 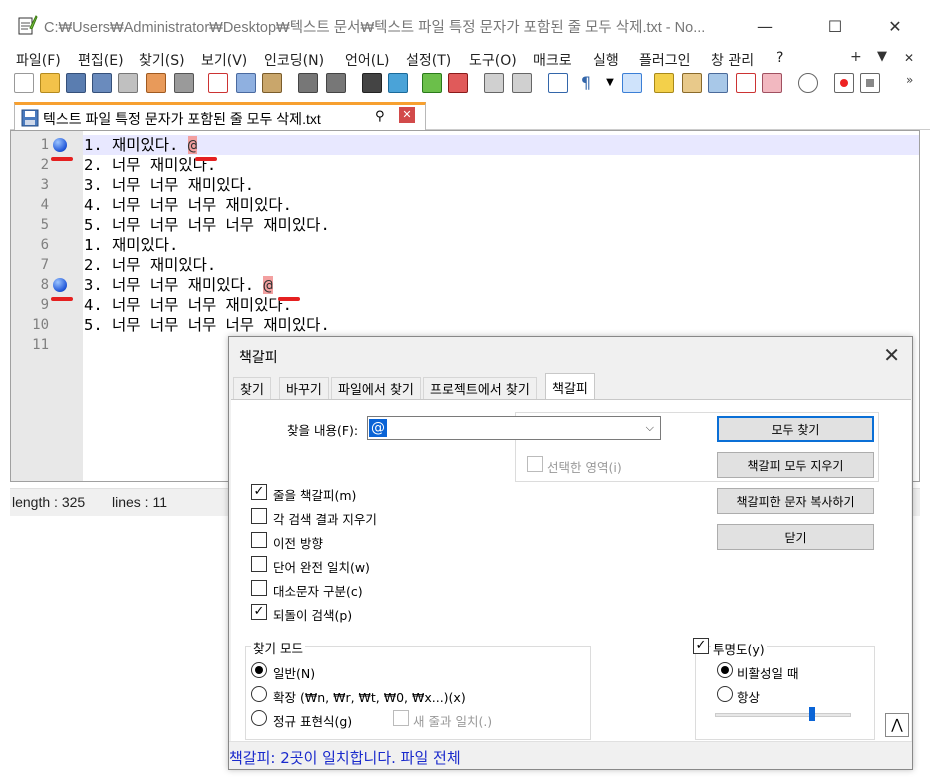 What do you see at coordinates (783, 715) in the screenshot?
I see `transparency-slider` at bounding box center [783, 715].